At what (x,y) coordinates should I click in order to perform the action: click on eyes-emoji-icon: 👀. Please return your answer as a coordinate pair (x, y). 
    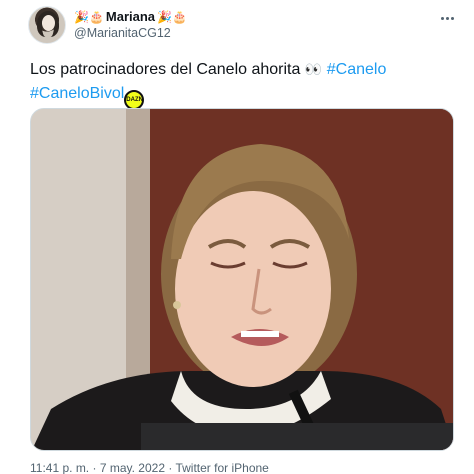
    Looking at the image, I should click on (313, 70).